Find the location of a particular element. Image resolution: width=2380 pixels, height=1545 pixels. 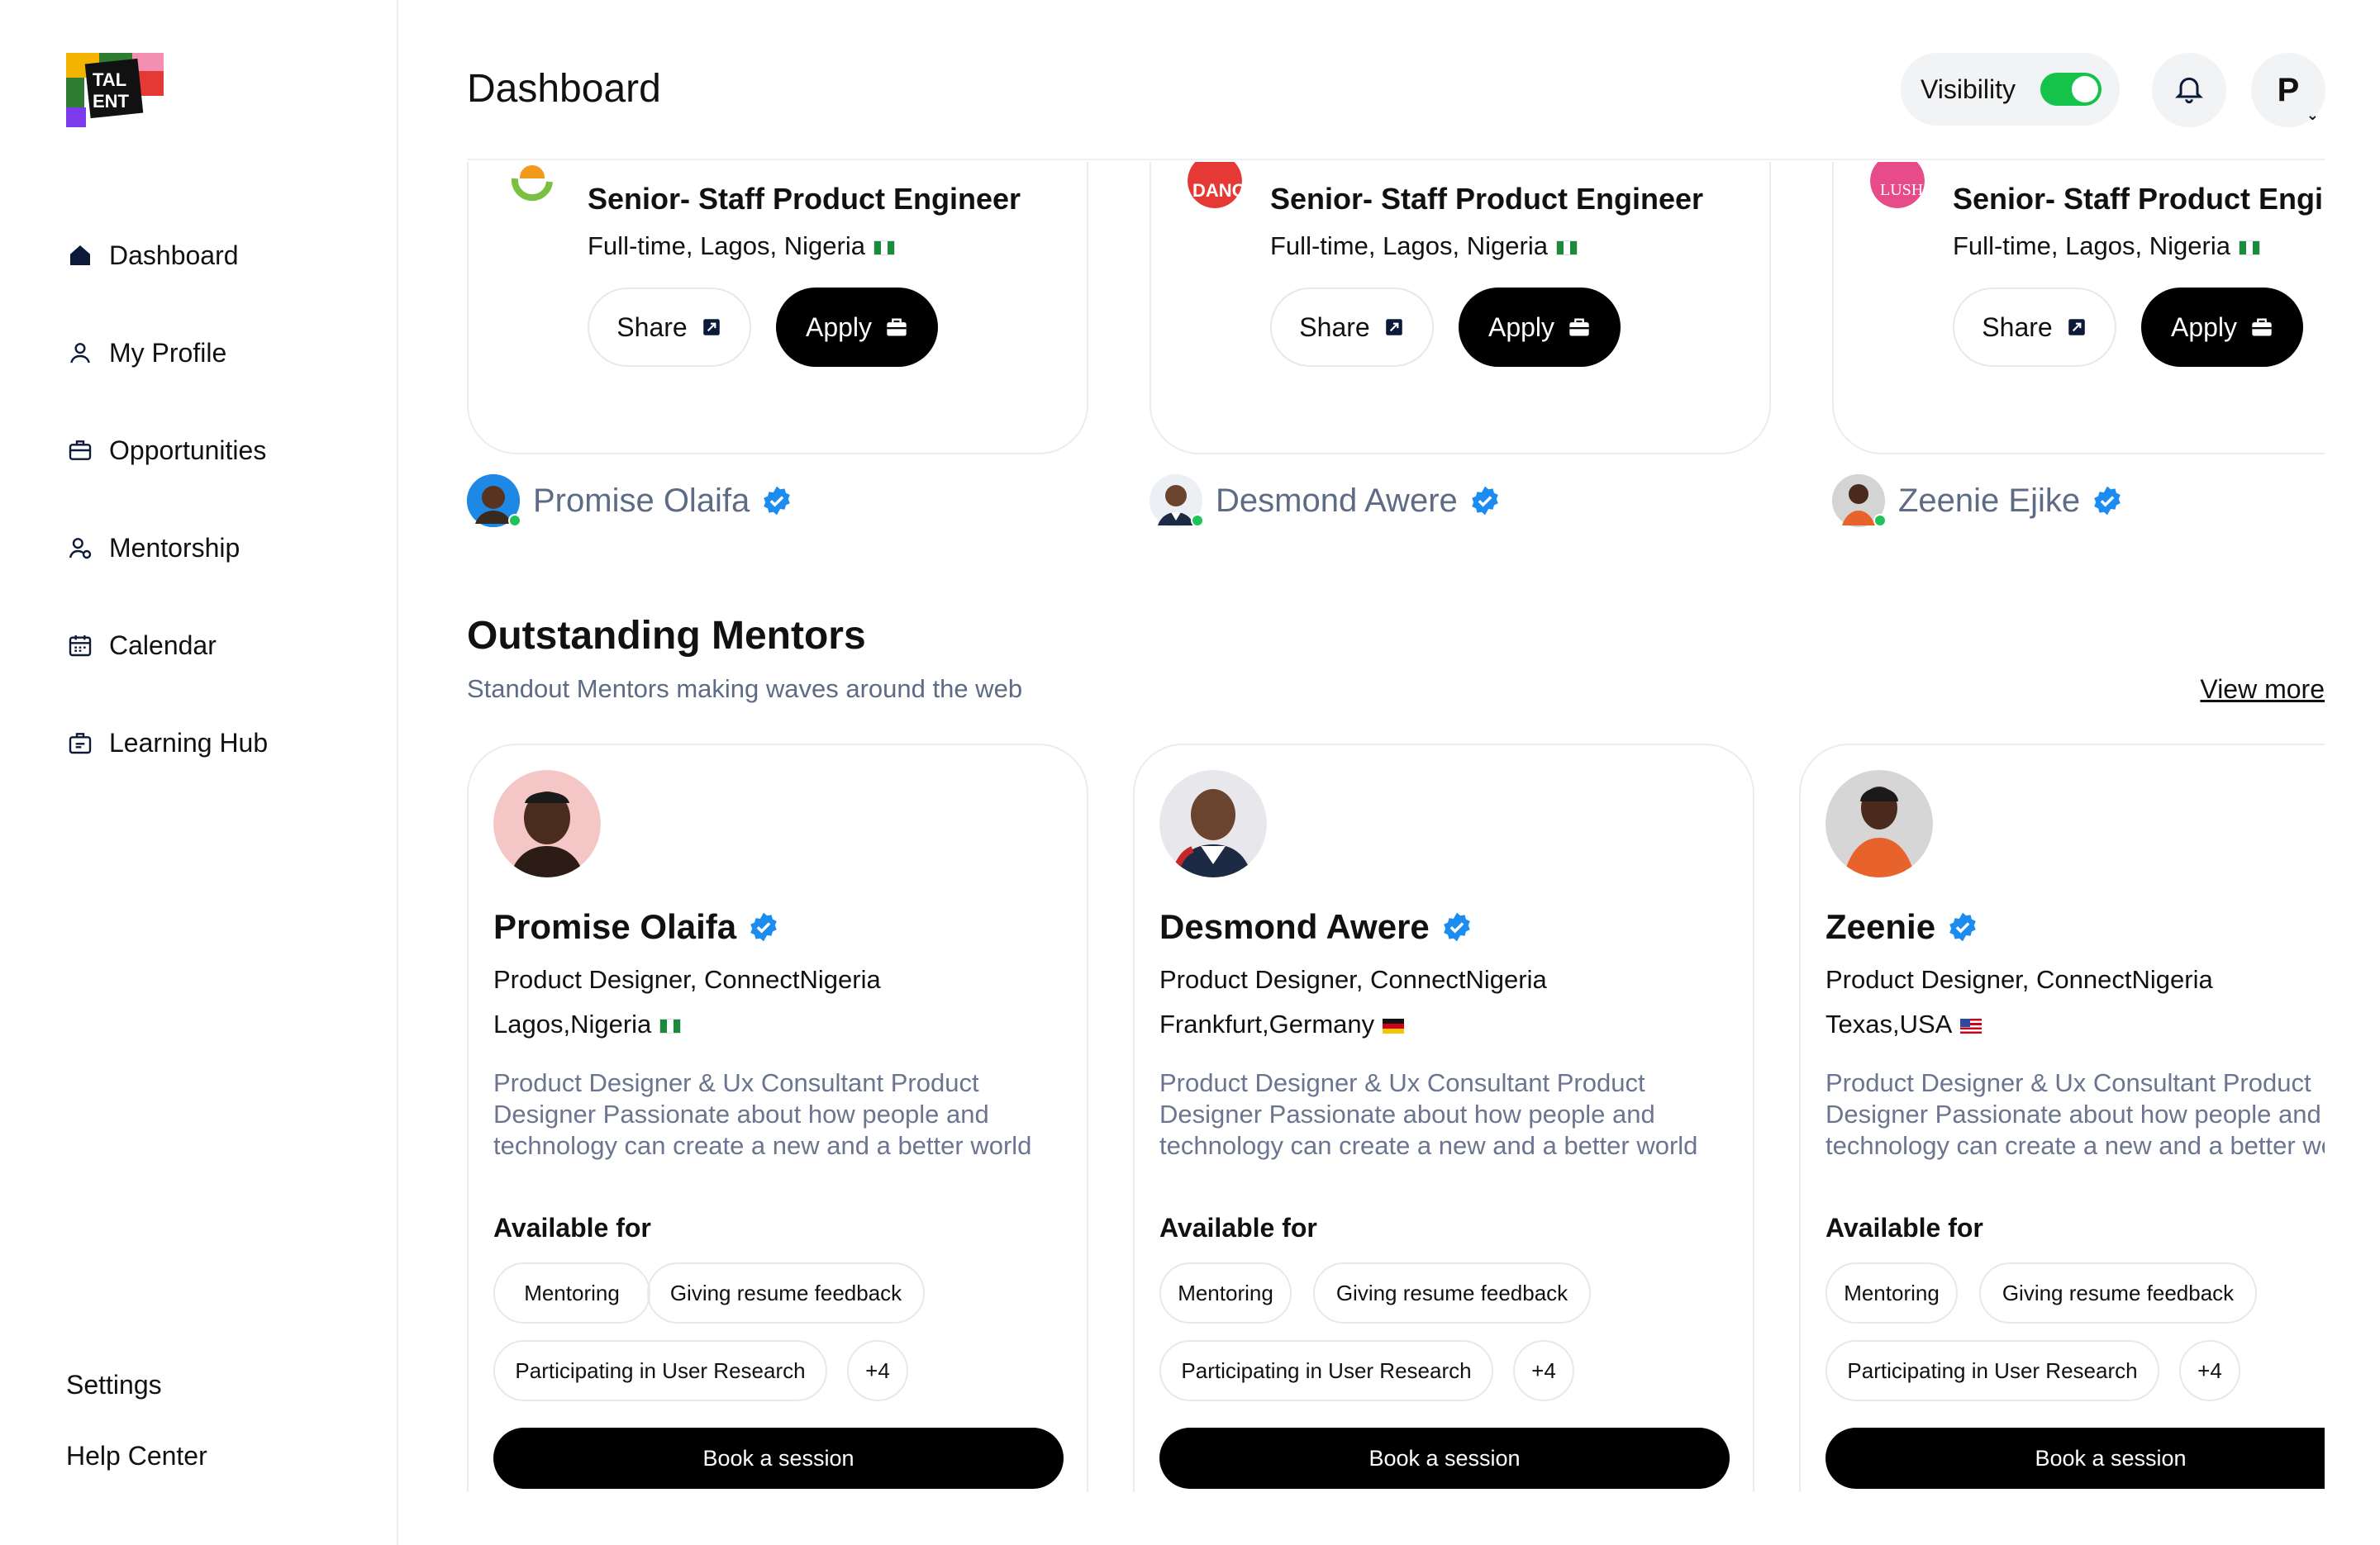

job-poster: Desmond Awere is located at coordinates (1325, 500).